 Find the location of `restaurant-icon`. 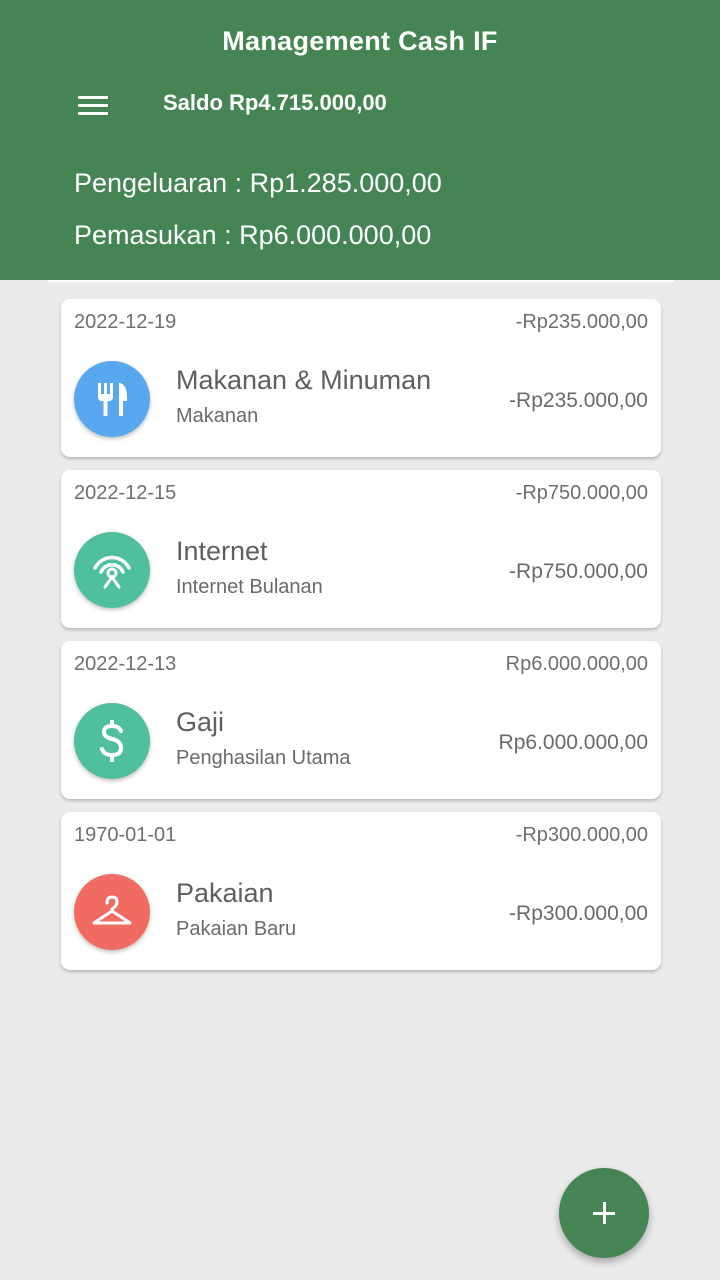

restaurant-icon is located at coordinates (112, 399).